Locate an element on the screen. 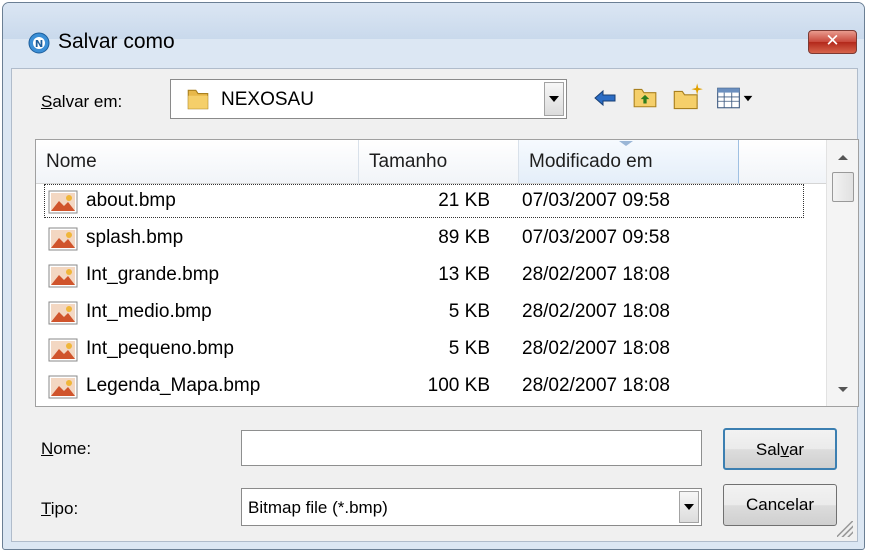  folder-icon is located at coordinates (198, 99).